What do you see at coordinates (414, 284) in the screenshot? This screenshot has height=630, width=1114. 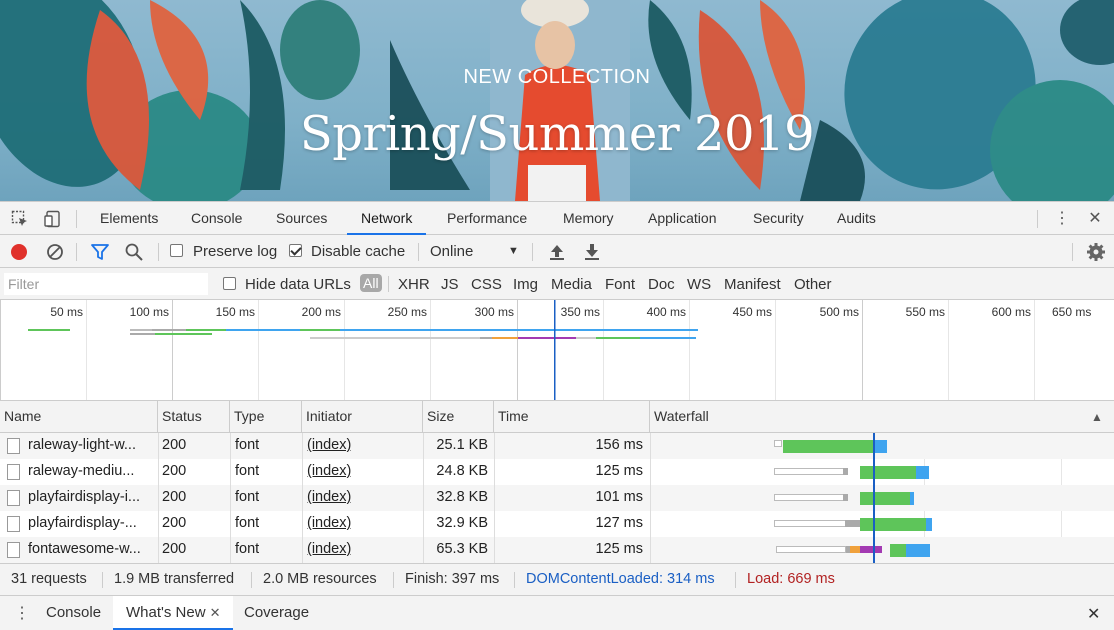 I see `filter-type-xhr: XHR` at bounding box center [414, 284].